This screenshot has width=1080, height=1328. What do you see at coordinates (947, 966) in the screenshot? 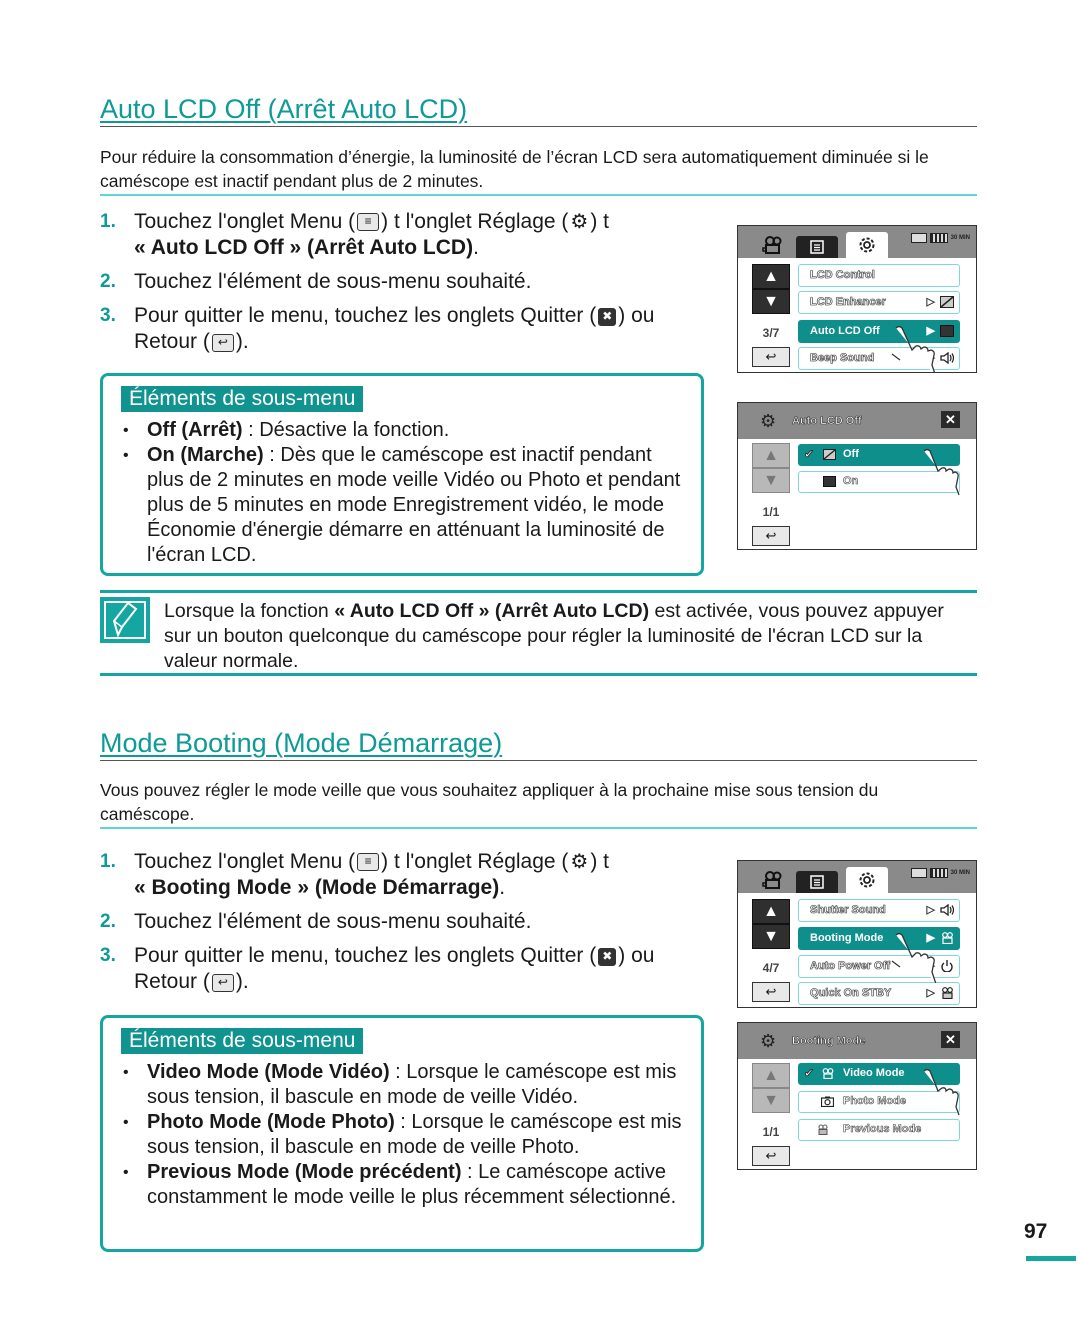
I see `auto-power-off-icon` at bounding box center [947, 966].